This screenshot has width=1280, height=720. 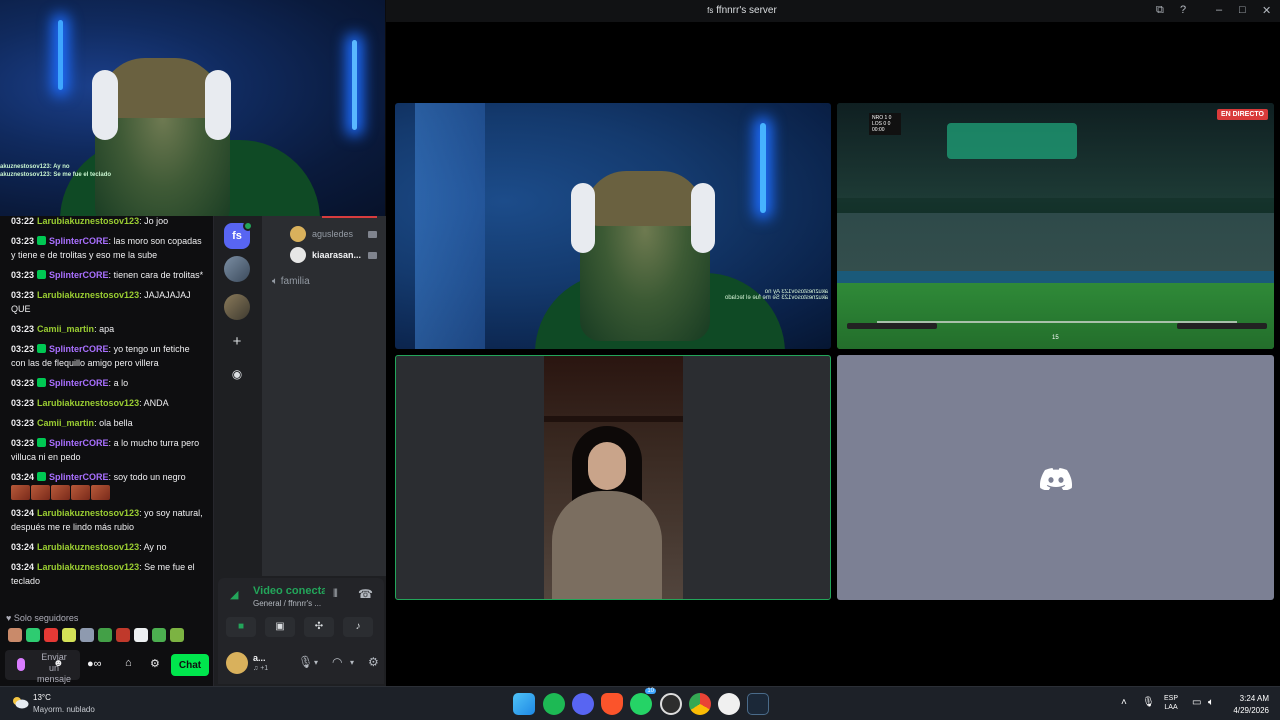 I want to click on weather-description: Mayorm. nublado, so click(x=64, y=709).